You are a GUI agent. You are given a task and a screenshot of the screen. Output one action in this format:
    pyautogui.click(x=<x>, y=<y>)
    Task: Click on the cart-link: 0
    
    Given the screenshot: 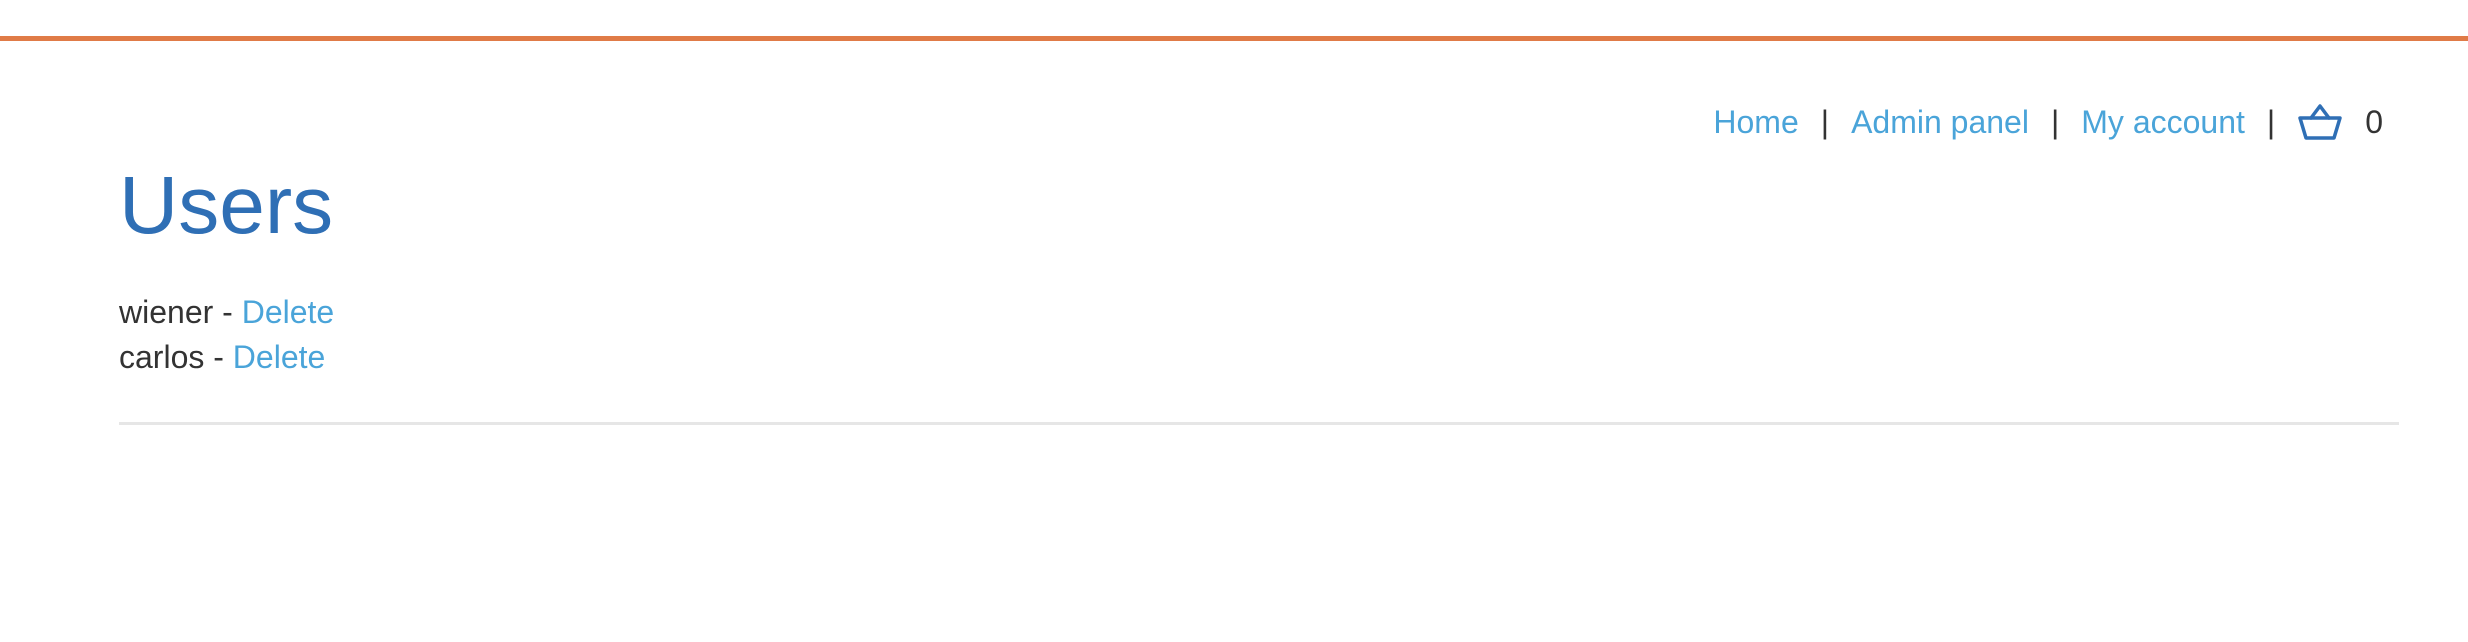 What is the action you would take?
    pyautogui.click(x=2340, y=122)
    